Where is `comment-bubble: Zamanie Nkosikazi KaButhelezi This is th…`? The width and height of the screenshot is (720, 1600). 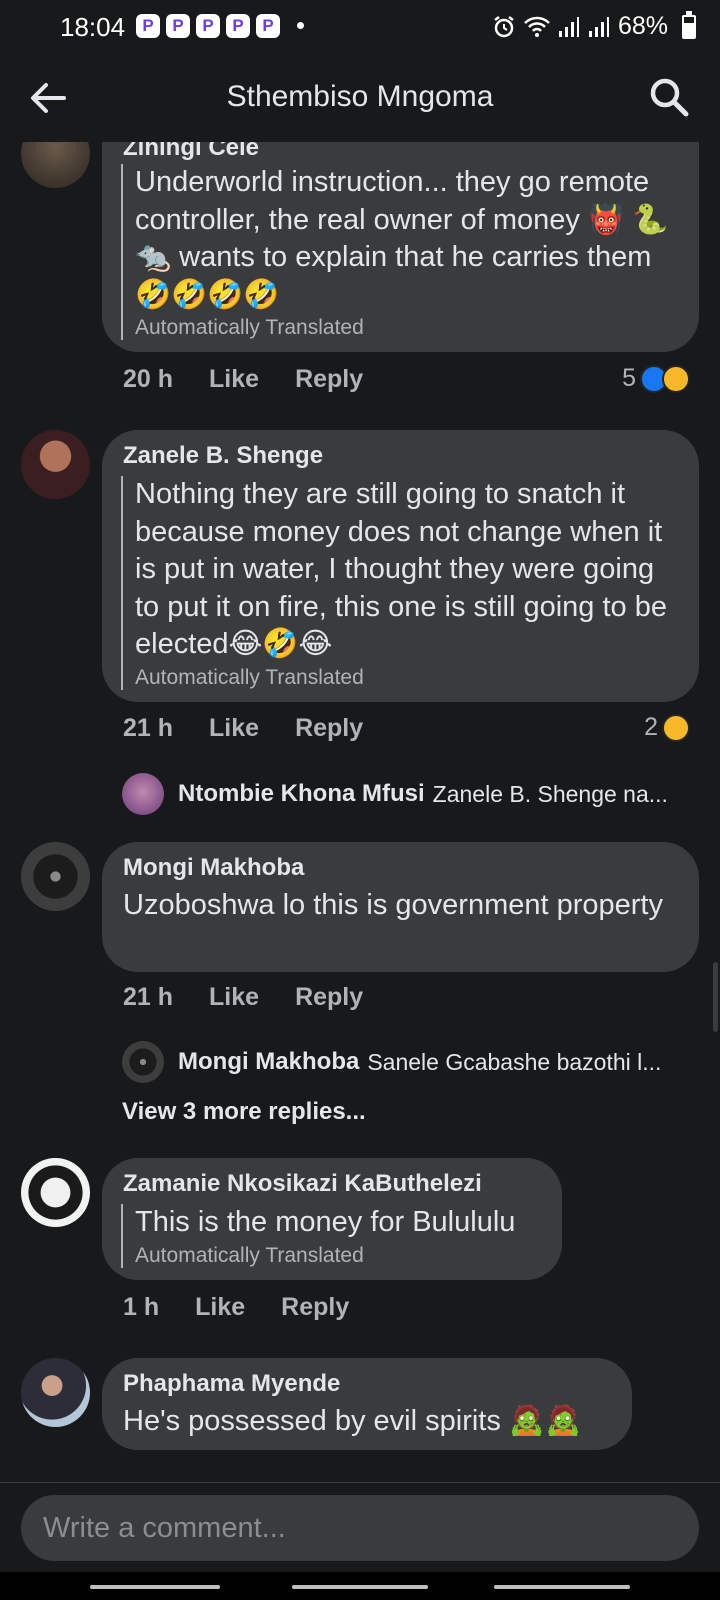 comment-bubble: Zamanie Nkosikazi KaButhelezi This is th… is located at coordinates (332, 1219).